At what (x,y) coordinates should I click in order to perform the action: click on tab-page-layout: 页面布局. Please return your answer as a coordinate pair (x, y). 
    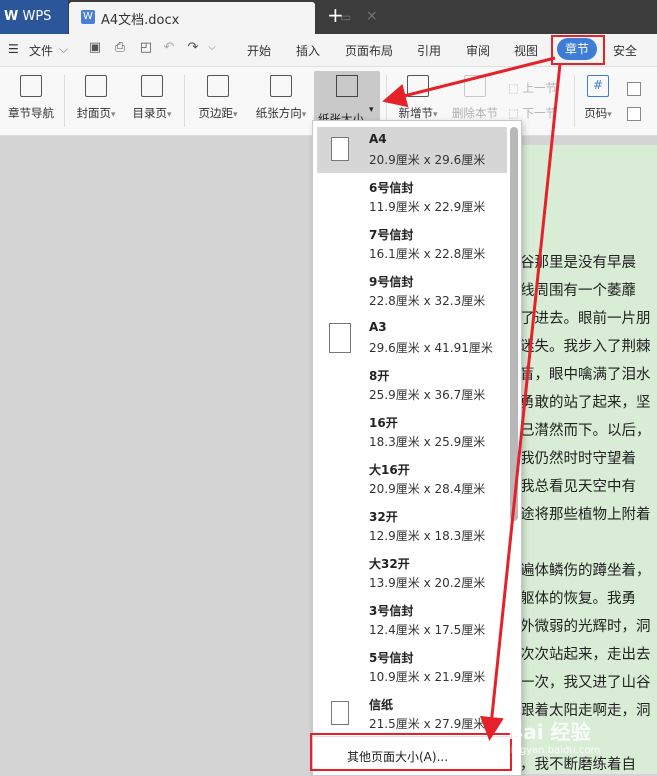
    Looking at the image, I should click on (369, 50).